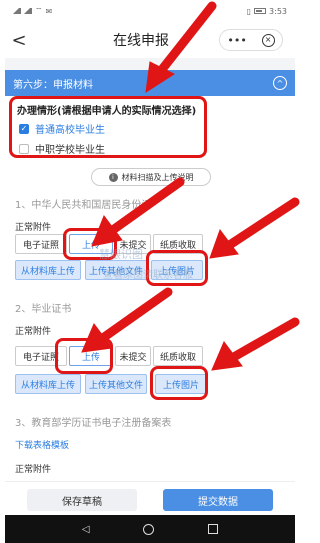  What do you see at coordinates (133, 356) in the screenshot?
I see `not-submitted-button: 未提交` at bounding box center [133, 356].